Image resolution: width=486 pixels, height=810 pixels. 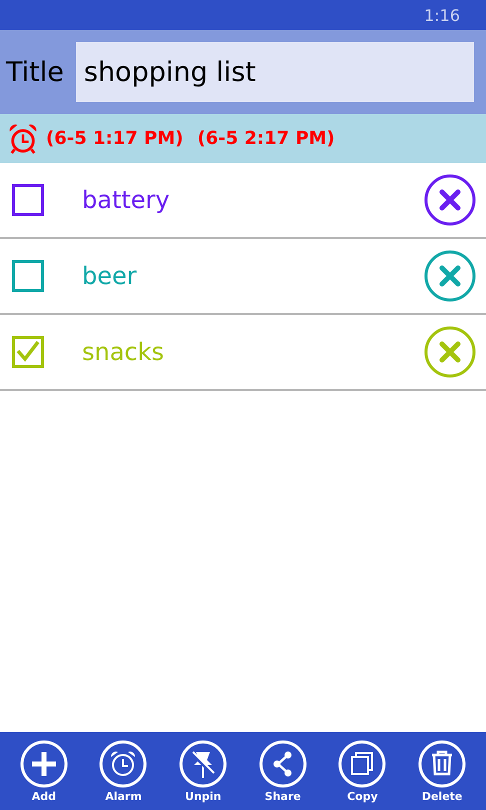 What do you see at coordinates (35, 72) in the screenshot?
I see `title-label: Title` at bounding box center [35, 72].